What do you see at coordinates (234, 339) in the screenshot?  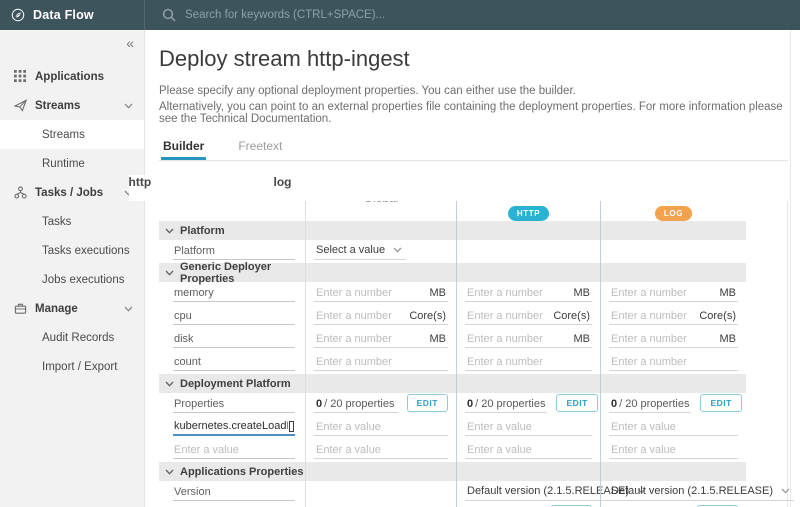 I see `property-key-input-disk: disk` at bounding box center [234, 339].